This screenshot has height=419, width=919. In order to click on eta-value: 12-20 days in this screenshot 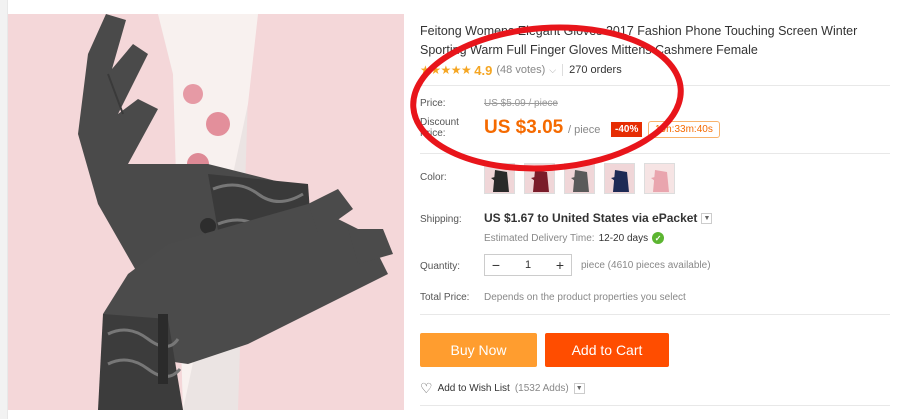, I will do `click(623, 238)`.